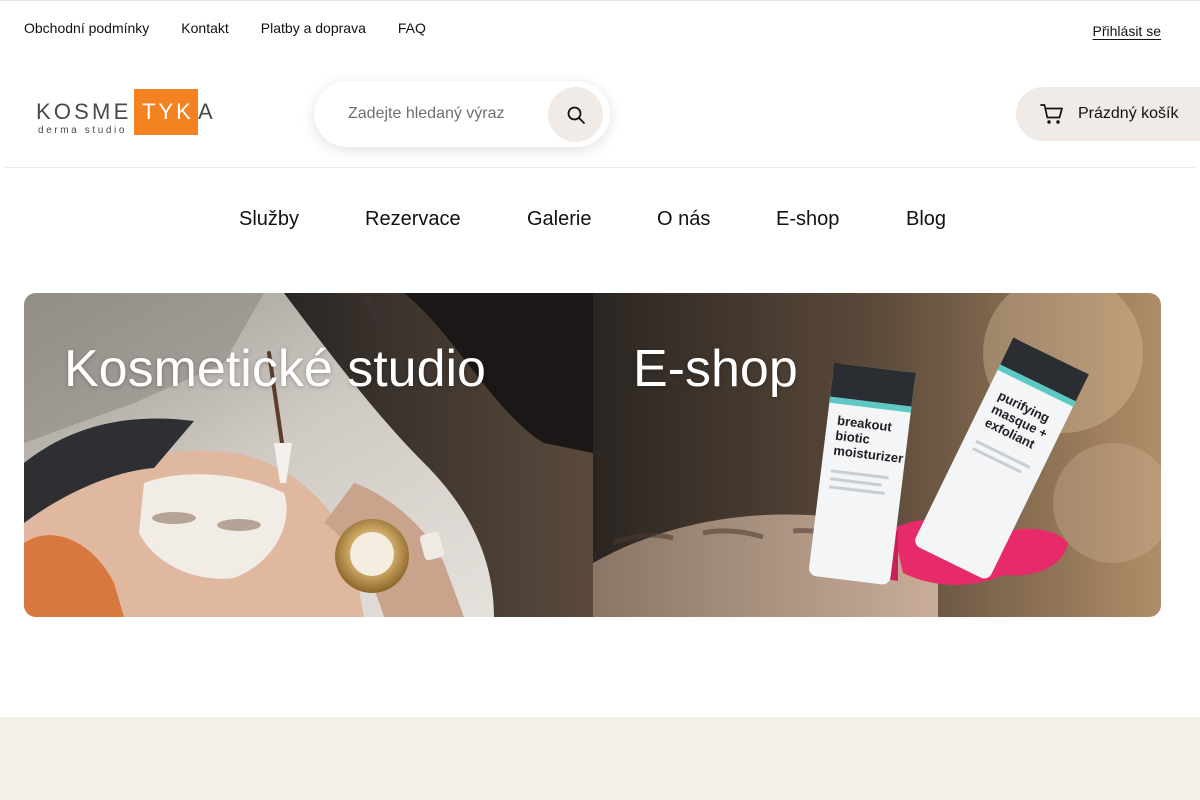 This screenshot has height=800, width=1200. What do you see at coordinates (205, 111) in the screenshot?
I see `logo-text-right: A` at bounding box center [205, 111].